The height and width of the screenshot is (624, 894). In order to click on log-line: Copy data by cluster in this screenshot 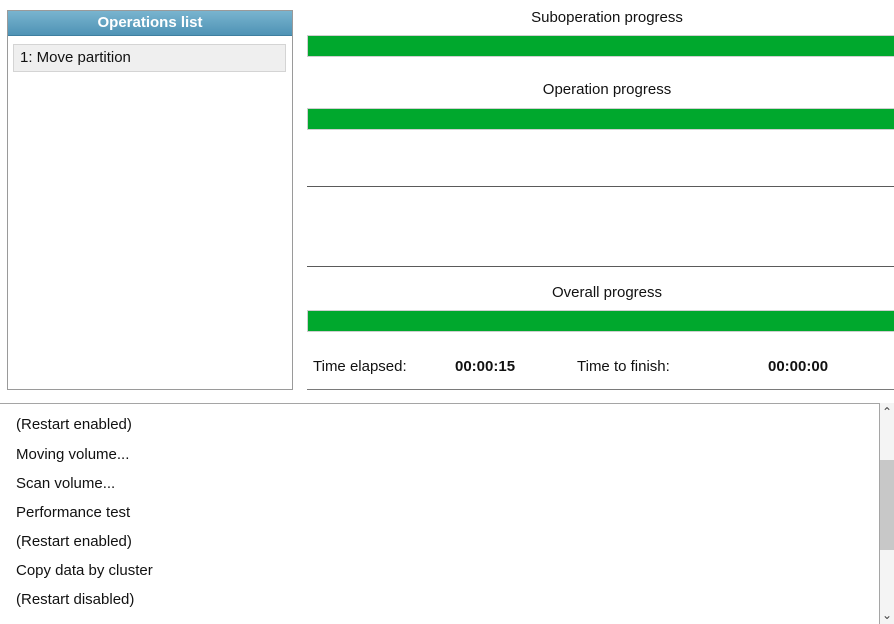, I will do `click(84, 570)`.